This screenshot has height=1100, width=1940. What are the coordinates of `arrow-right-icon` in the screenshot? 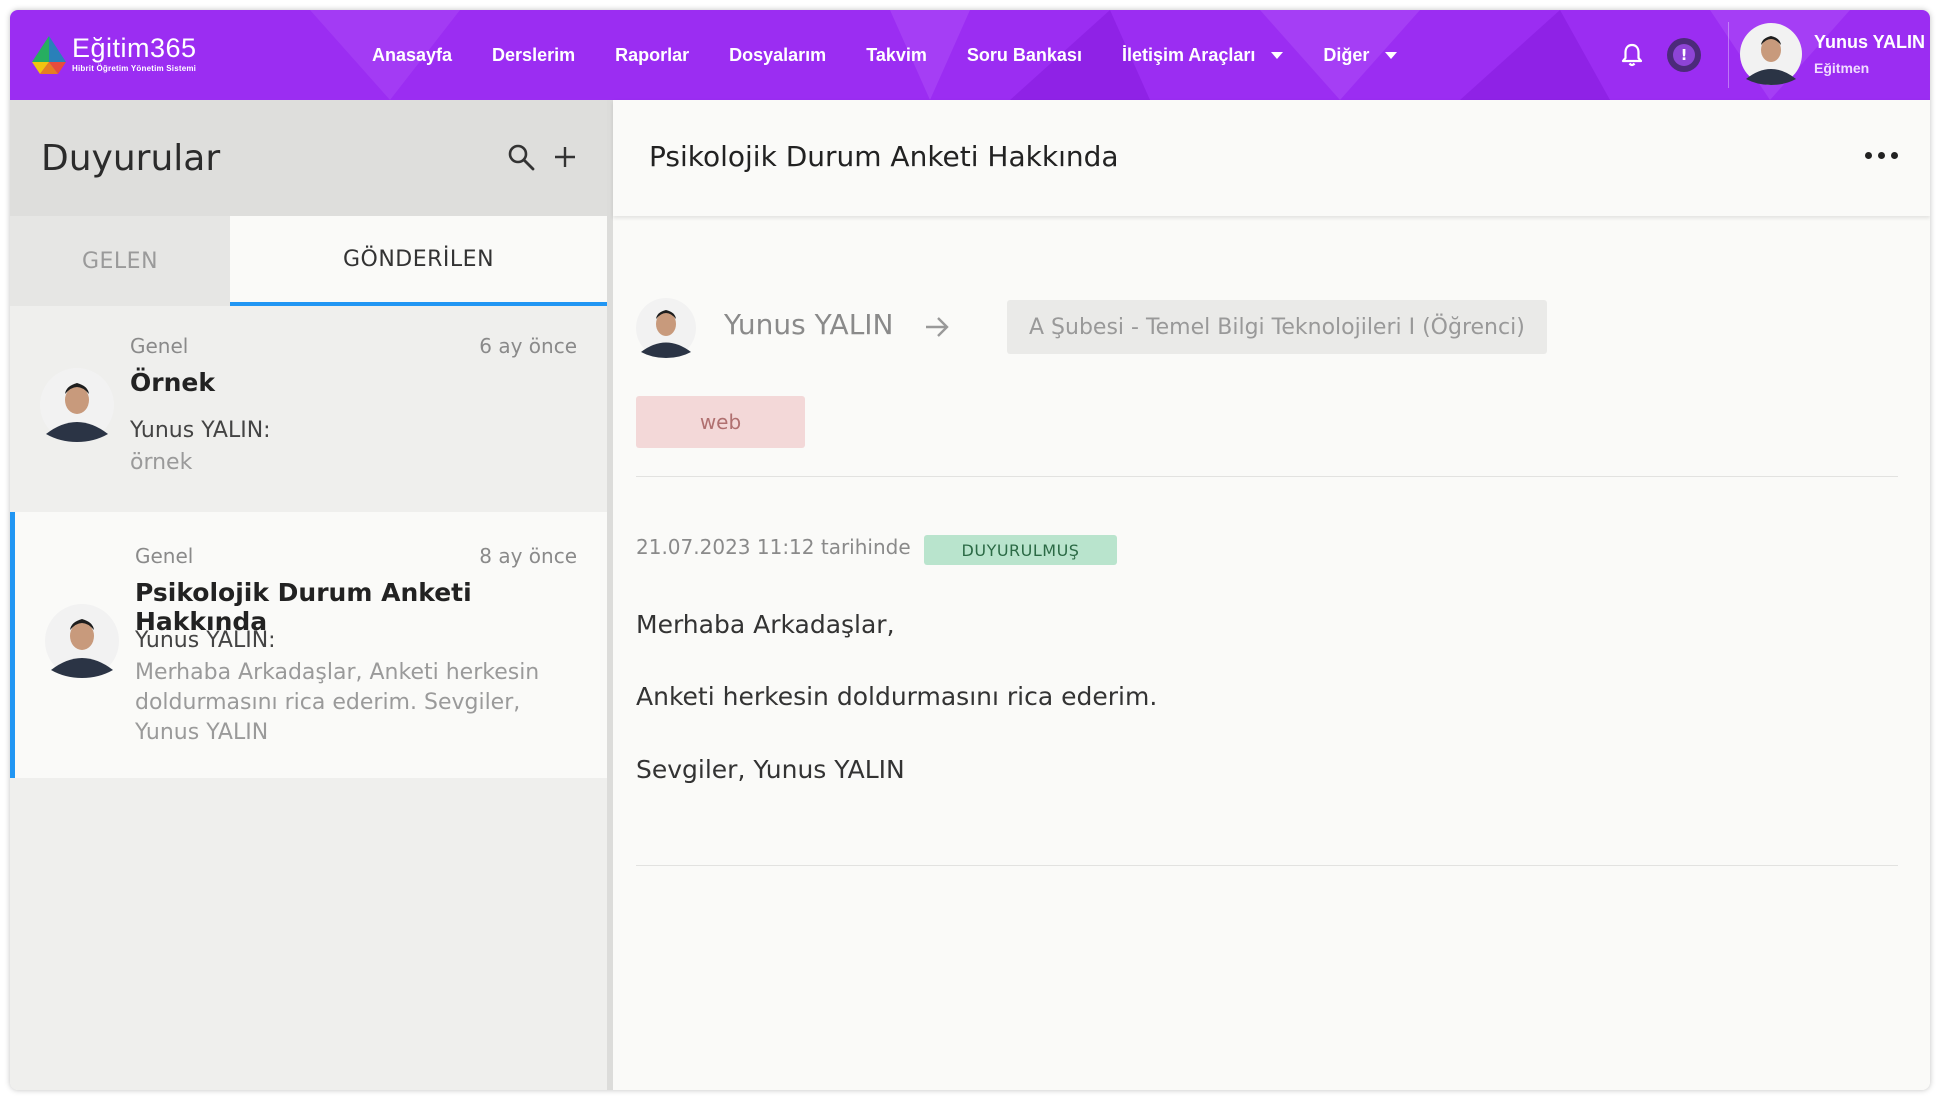 It's located at (937, 327).